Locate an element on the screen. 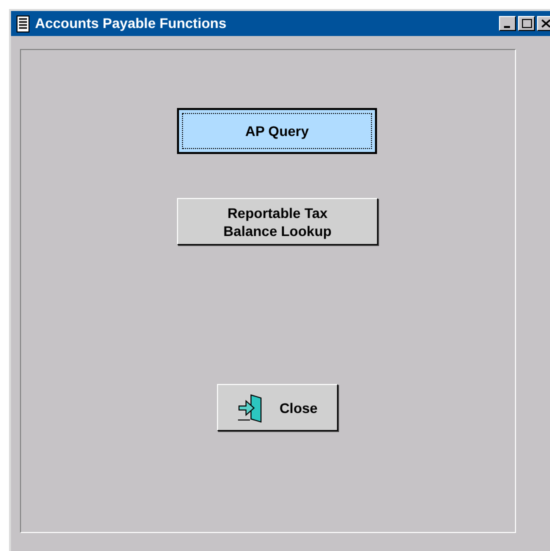 The height and width of the screenshot is (551, 550). window-title: Accounts Payable Functions is located at coordinates (130, 23).